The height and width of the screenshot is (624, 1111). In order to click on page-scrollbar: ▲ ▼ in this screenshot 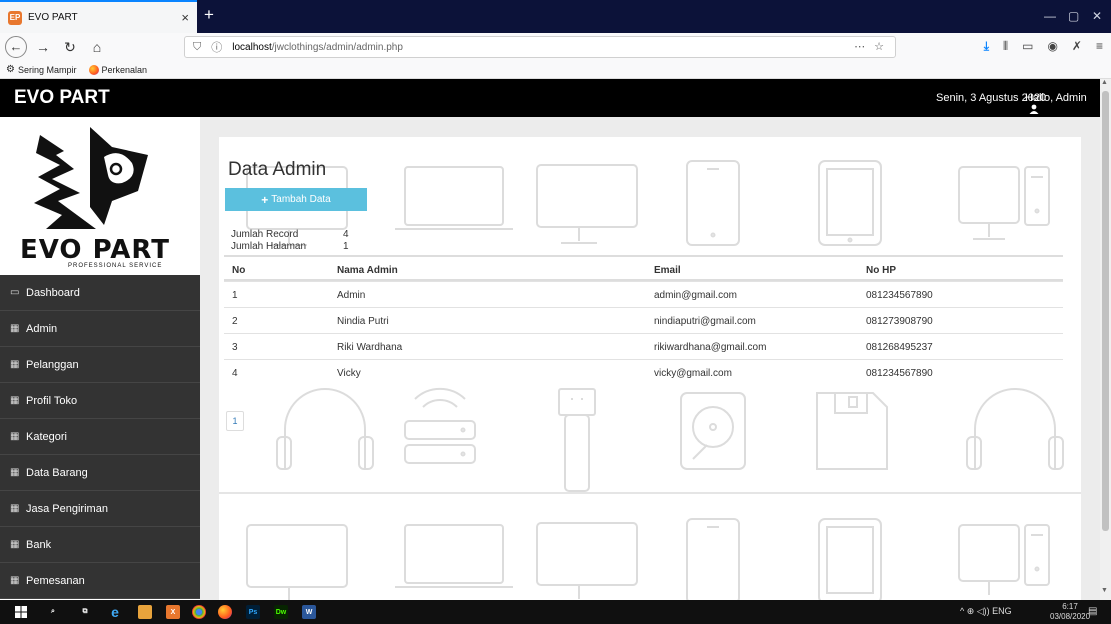, I will do `click(1105, 339)`.